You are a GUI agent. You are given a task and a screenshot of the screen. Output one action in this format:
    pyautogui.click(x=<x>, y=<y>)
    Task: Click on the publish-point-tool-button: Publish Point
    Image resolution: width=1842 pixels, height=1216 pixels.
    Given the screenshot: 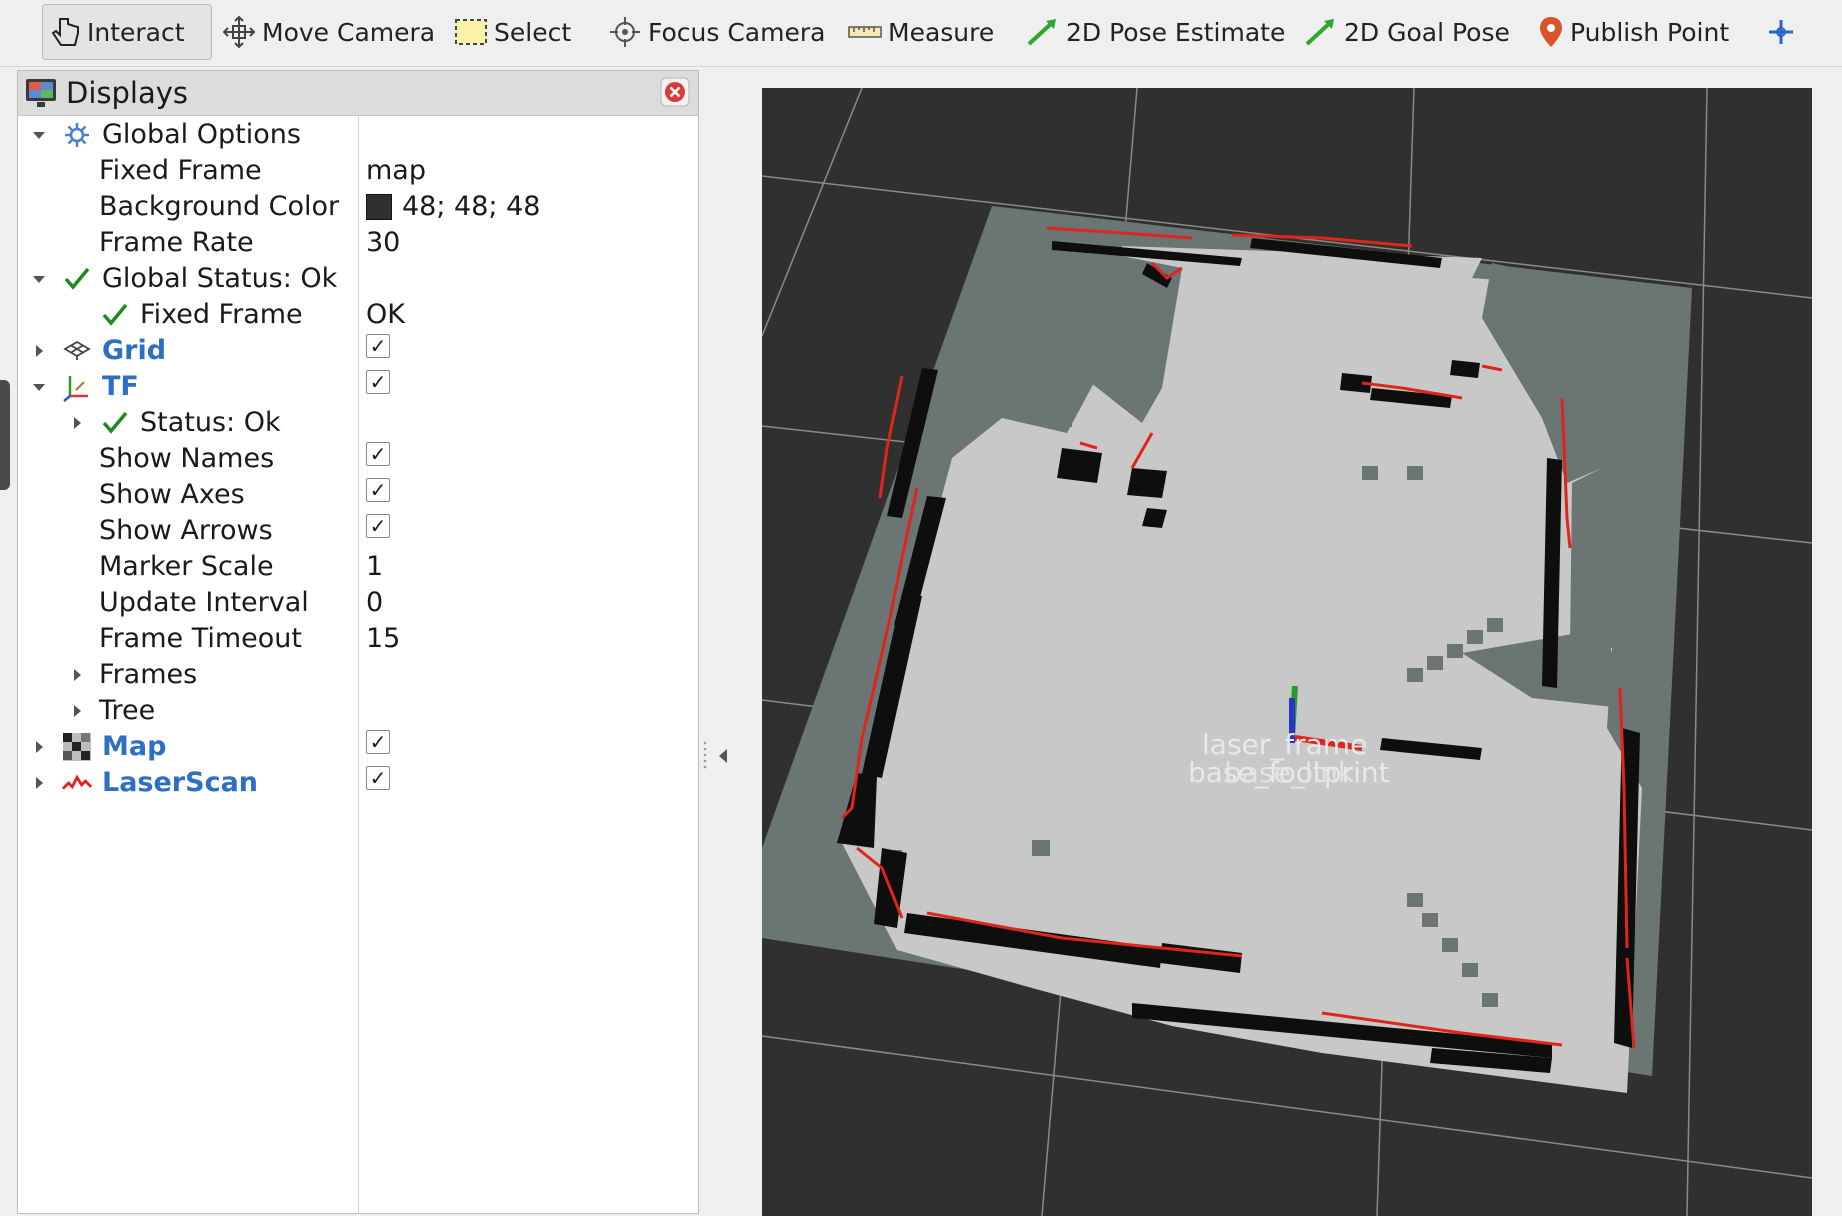 What is the action you would take?
    pyautogui.click(x=1633, y=32)
    